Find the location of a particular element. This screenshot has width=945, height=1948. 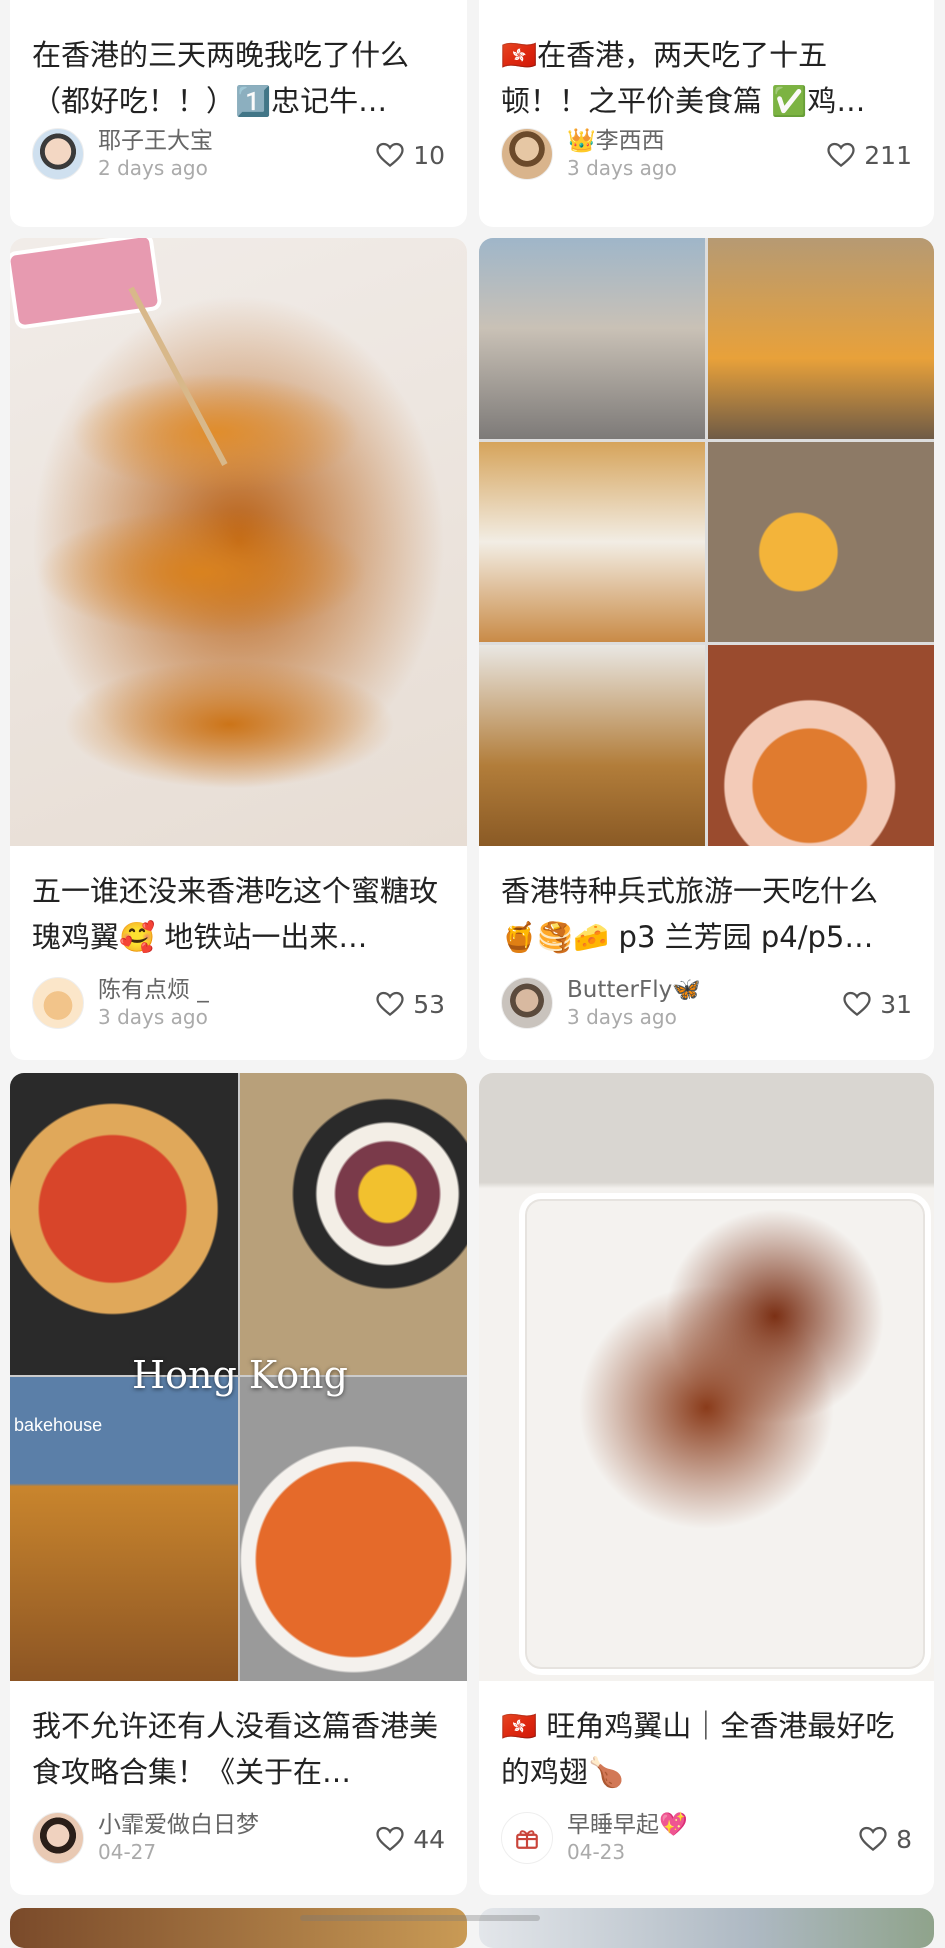

like-count: 31 is located at coordinates (896, 1004).